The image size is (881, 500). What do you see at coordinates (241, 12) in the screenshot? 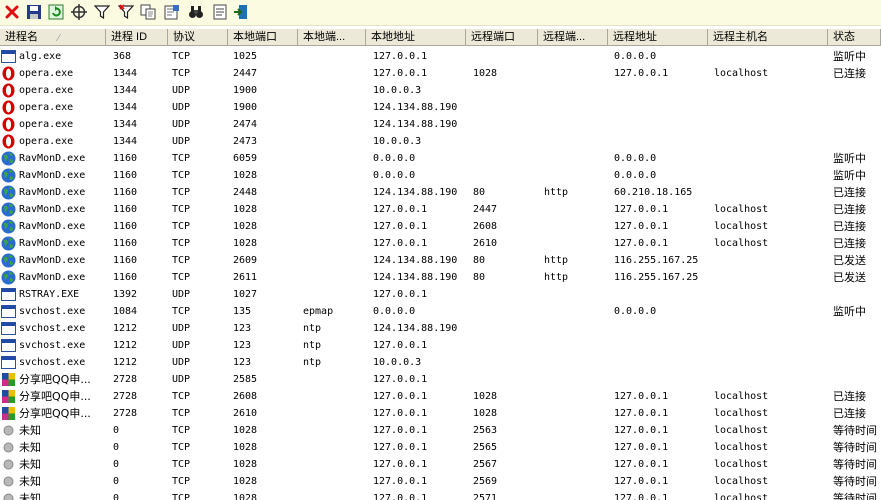
I see `exit-icon` at bounding box center [241, 12].